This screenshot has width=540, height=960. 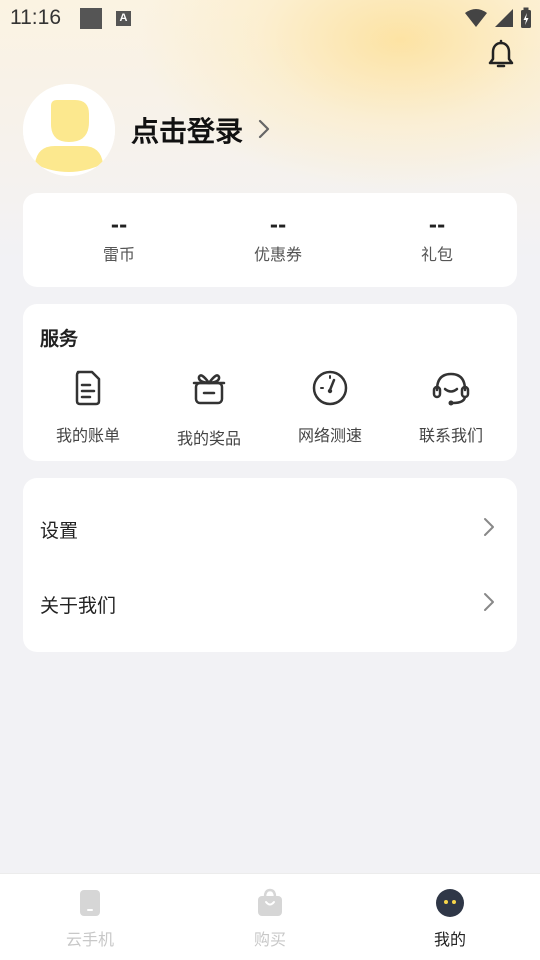 What do you see at coordinates (91, 18) in the screenshot?
I see `notification-icon` at bounding box center [91, 18].